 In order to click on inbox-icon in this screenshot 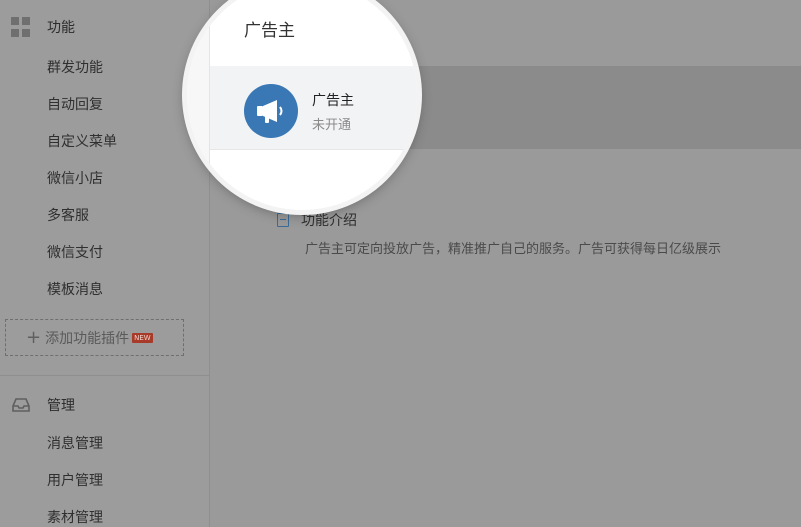, I will do `click(21, 405)`.